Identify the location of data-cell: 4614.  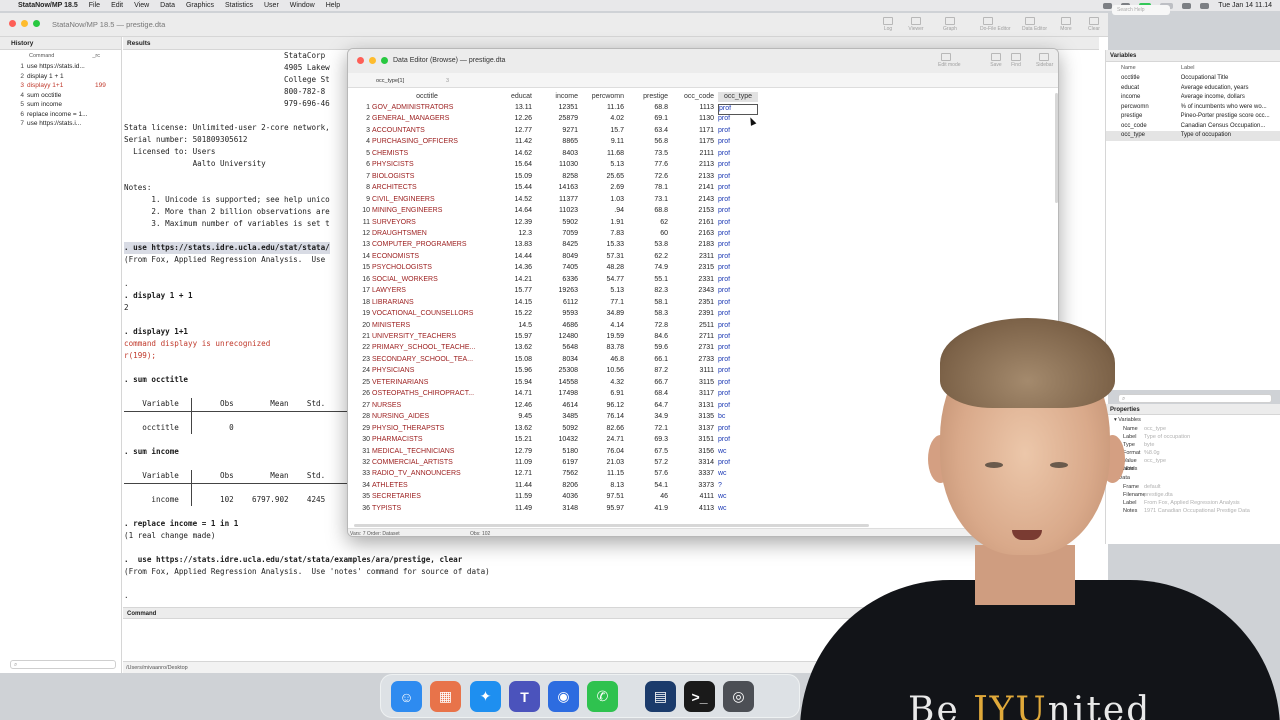
(557, 407).